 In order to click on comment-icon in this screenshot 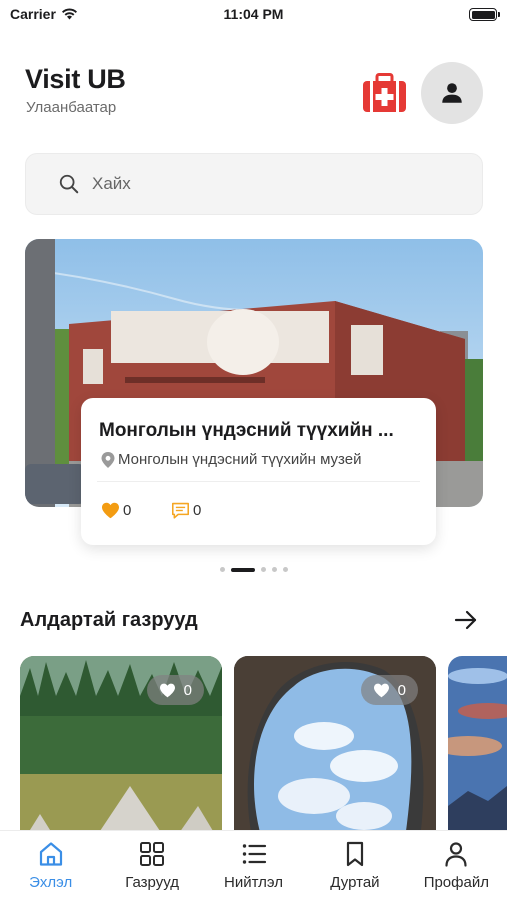, I will do `click(180, 510)`.